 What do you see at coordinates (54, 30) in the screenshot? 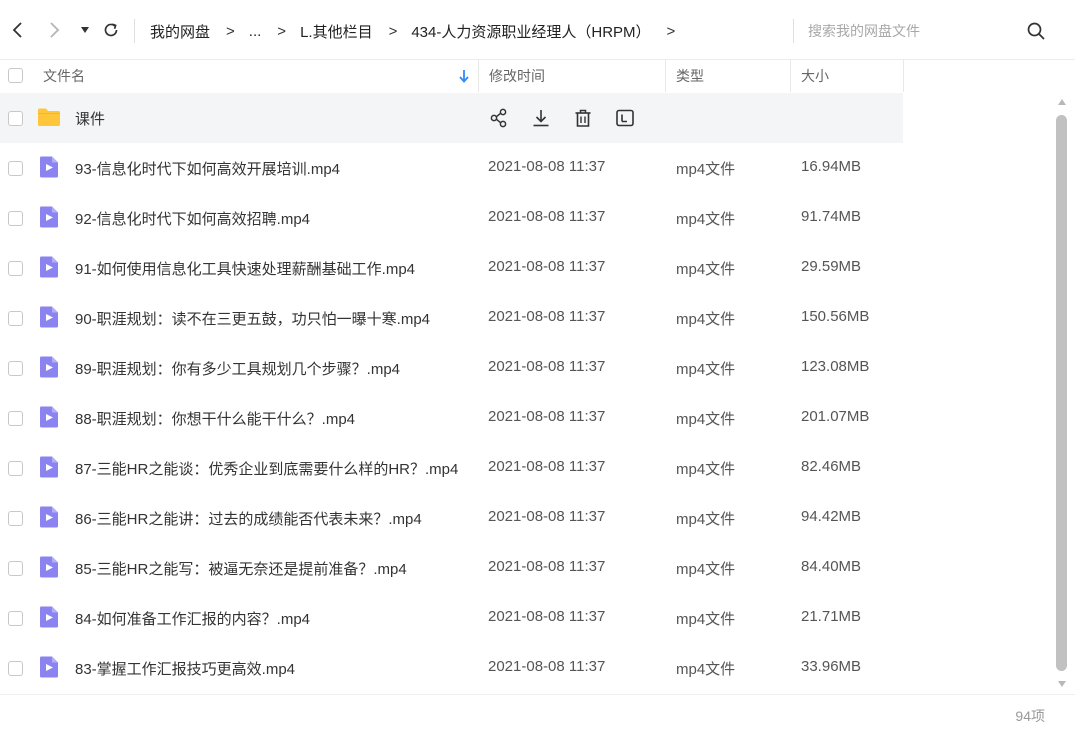
I see `forward-button` at bounding box center [54, 30].